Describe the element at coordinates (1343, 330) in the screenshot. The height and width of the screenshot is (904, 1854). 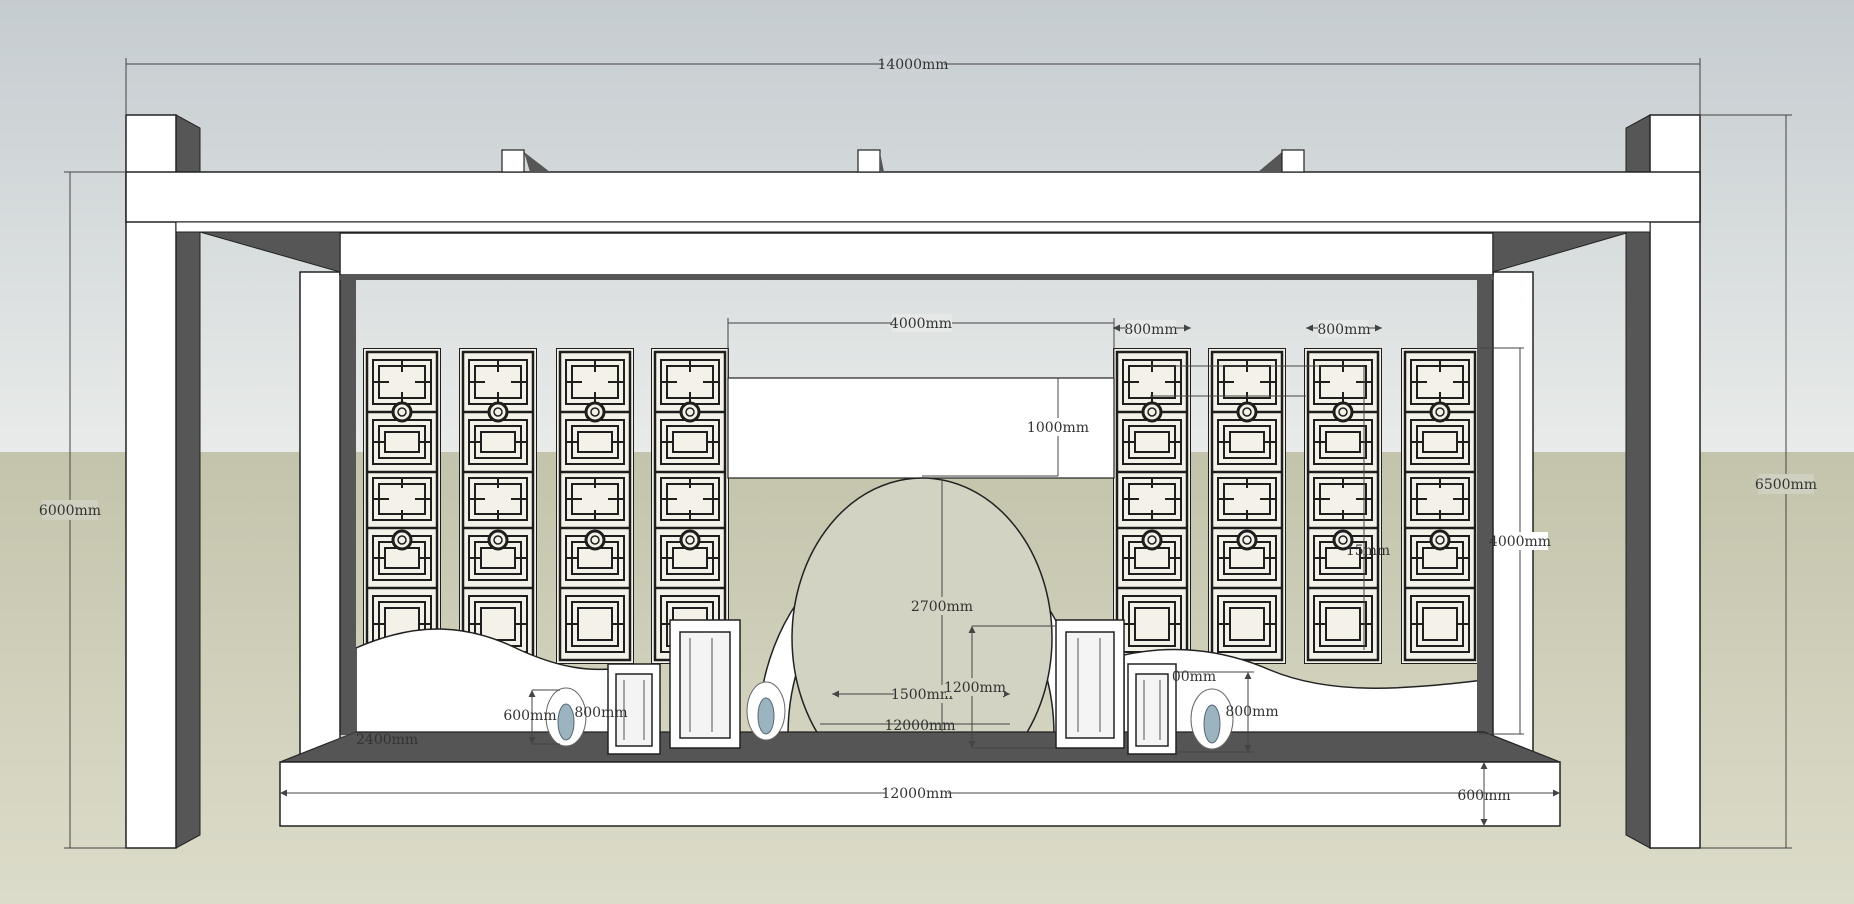
I see `panel-width-right-label: 800mm` at that location.